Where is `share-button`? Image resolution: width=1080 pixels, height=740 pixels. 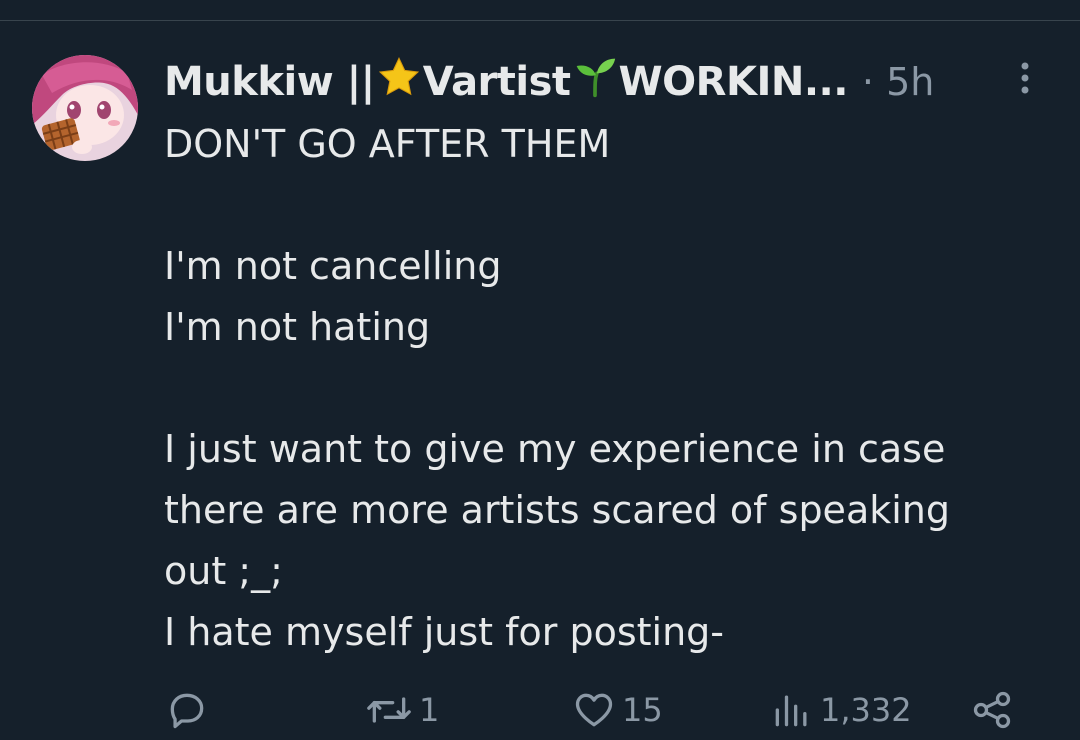
share-button is located at coordinates (992, 710).